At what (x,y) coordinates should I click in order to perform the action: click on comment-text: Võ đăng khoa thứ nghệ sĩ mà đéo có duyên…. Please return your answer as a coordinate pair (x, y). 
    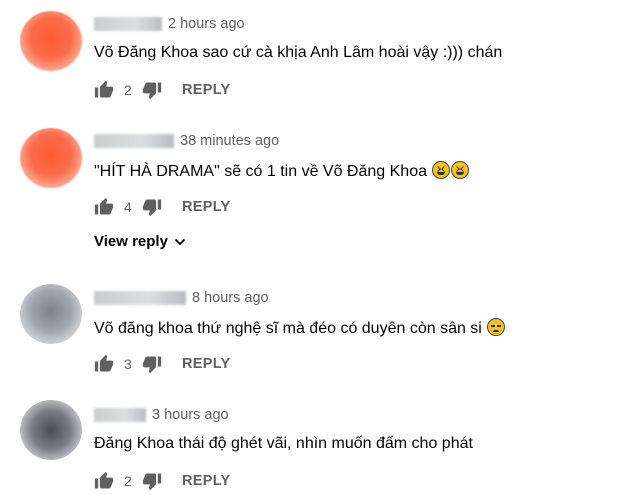
    Looking at the image, I should click on (288, 328).